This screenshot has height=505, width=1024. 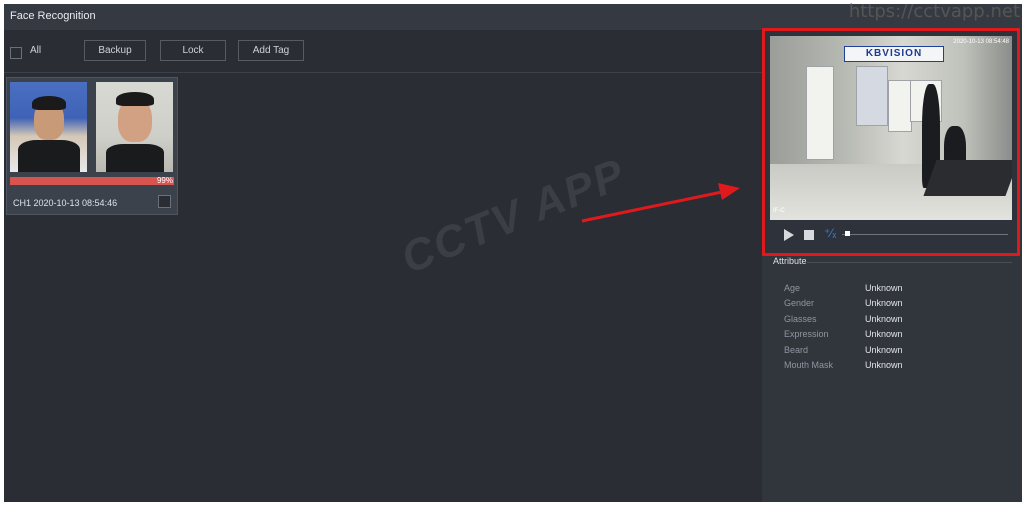 What do you see at coordinates (806, 334) in the screenshot?
I see `attribute-key: Expression` at bounding box center [806, 334].